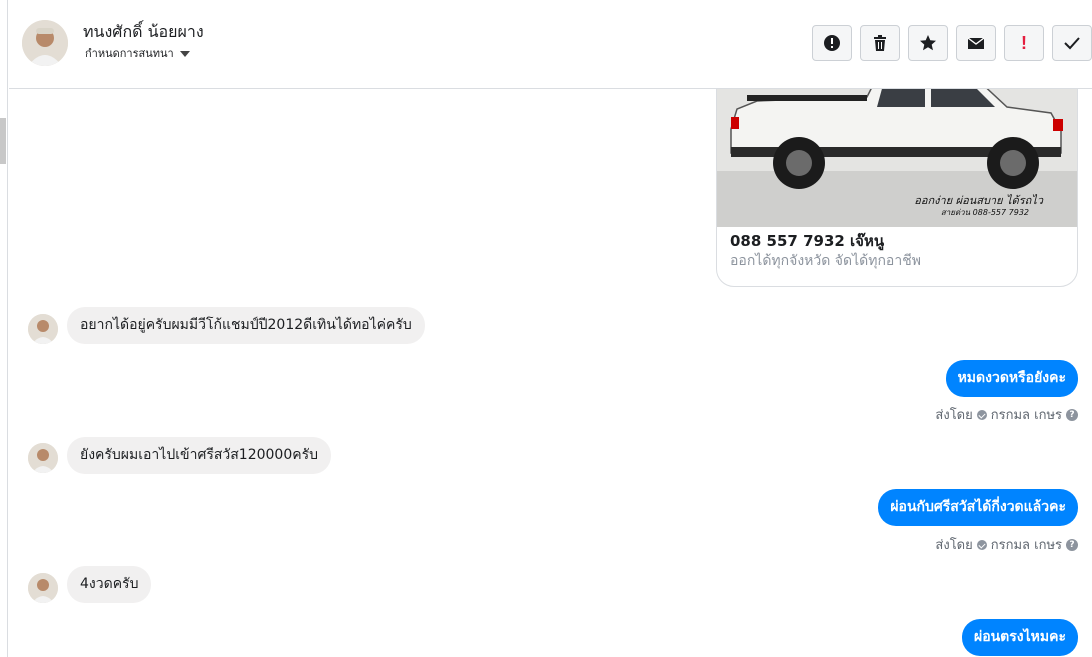 This screenshot has width=1092, height=657. I want to click on card-subtitle: ออกได้ทุกจังหวัด จัดได้ทุกอาชีพ, so click(825, 261).